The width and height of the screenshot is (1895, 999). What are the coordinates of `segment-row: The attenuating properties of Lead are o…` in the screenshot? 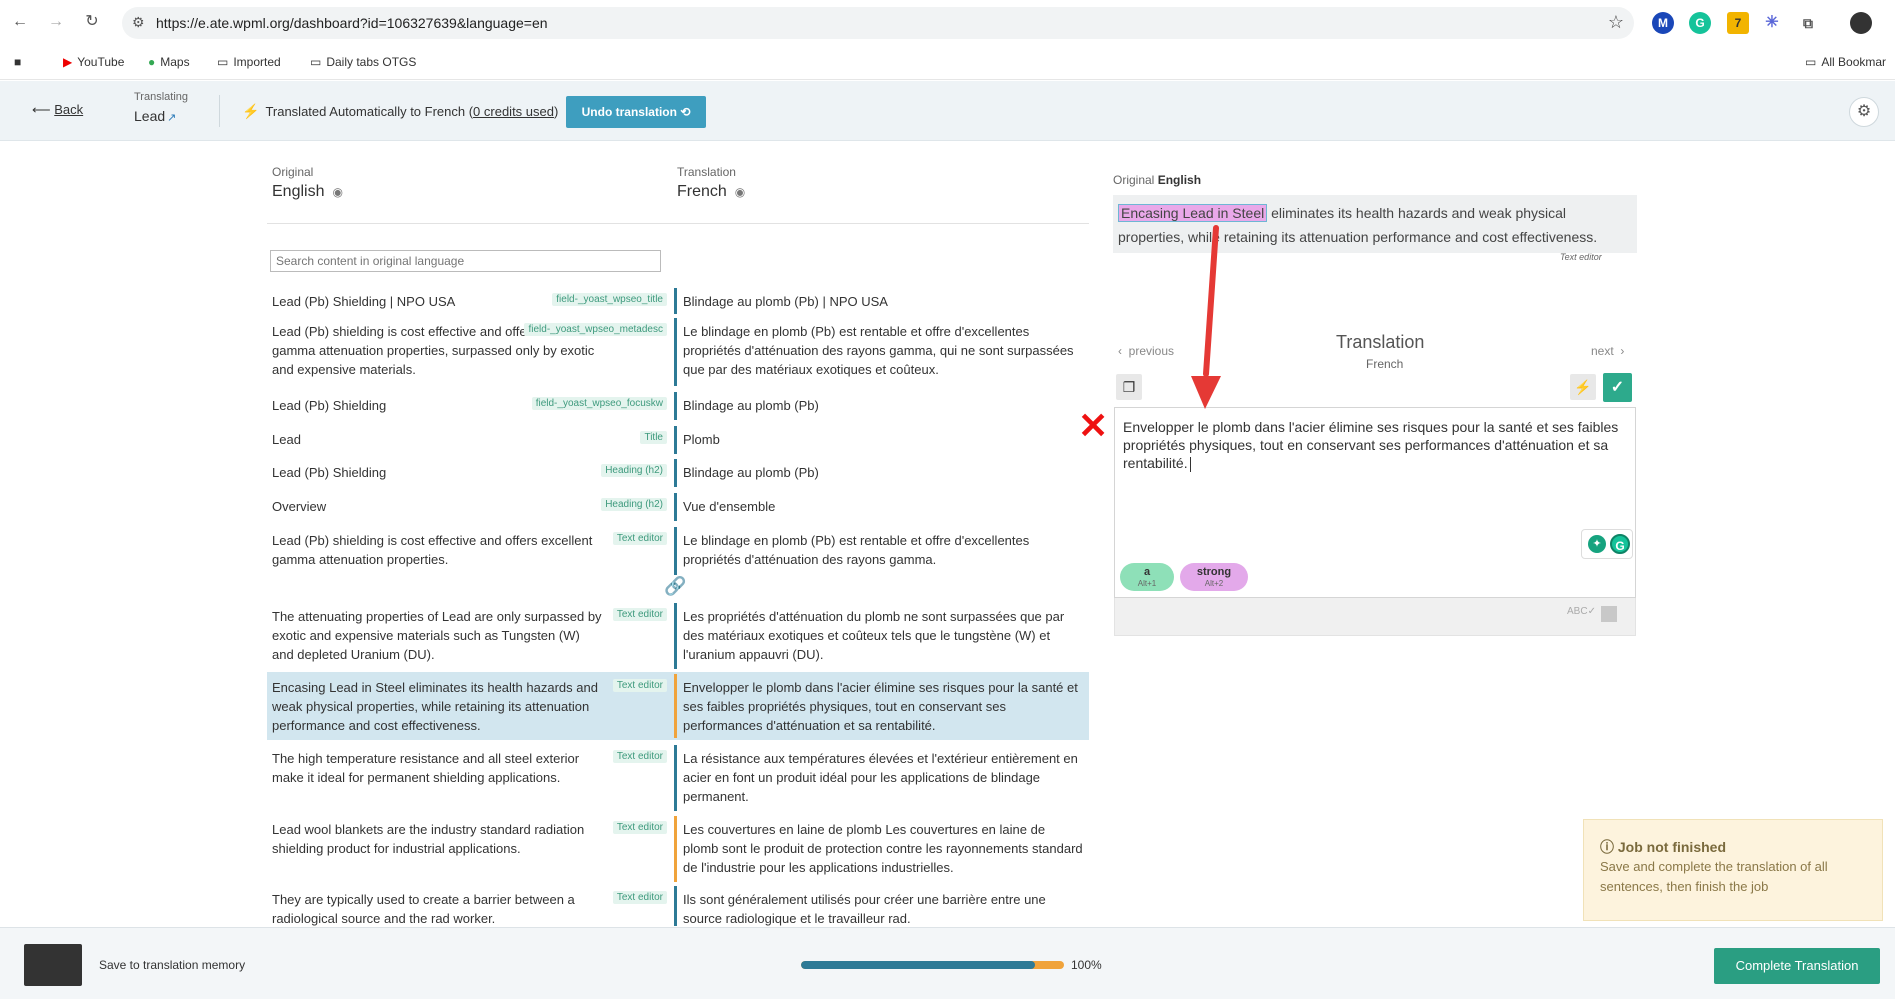 It's located at (678, 636).